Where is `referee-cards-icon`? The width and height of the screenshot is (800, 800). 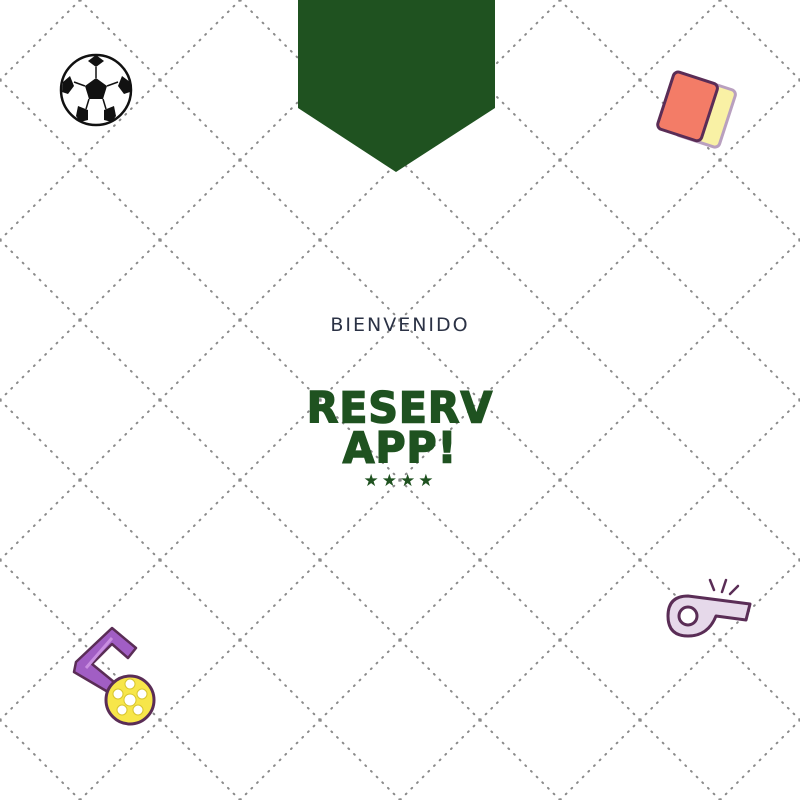 referee-cards-icon is located at coordinates (696, 109).